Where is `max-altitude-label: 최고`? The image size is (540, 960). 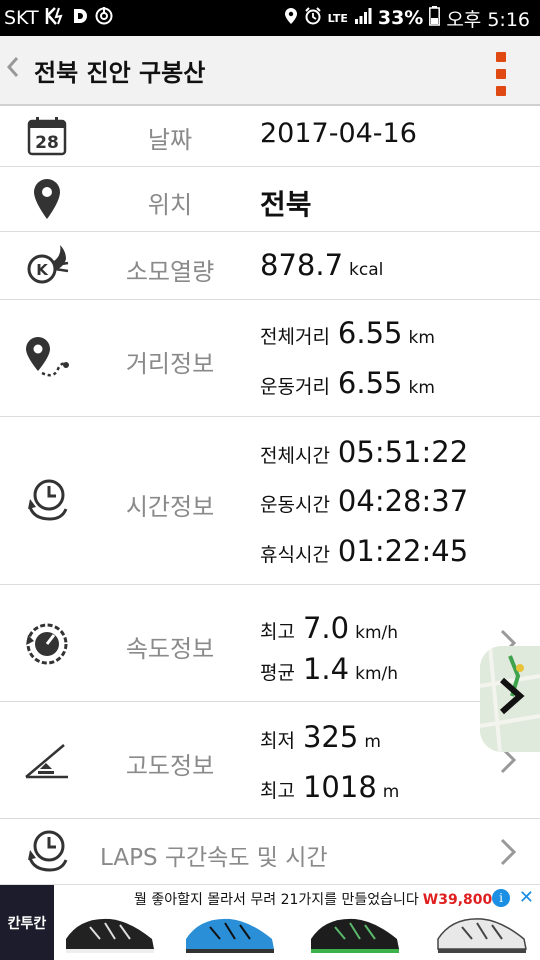 max-altitude-label: 최고 is located at coordinates (277, 791).